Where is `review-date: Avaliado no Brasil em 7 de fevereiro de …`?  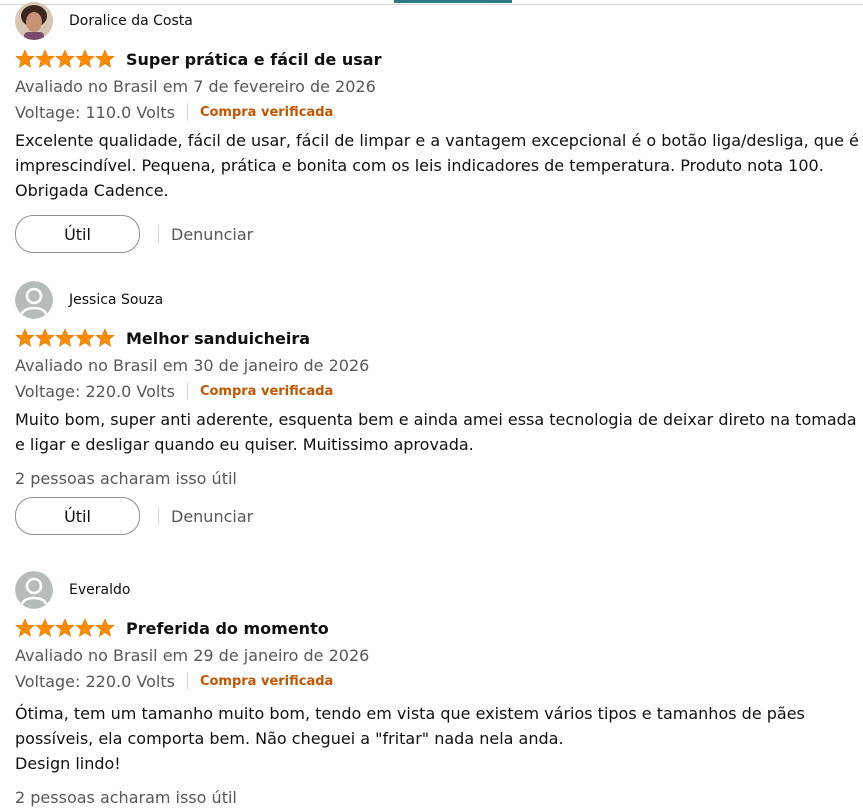 review-date: Avaliado no Brasil em 7 de fevereiro de … is located at coordinates (195, 86).